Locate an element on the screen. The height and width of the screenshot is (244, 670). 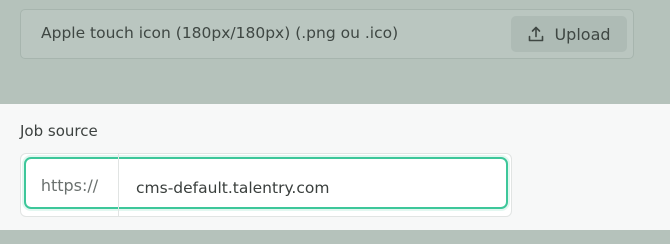
upload-button: Upload is located at coordinates (569, 34).